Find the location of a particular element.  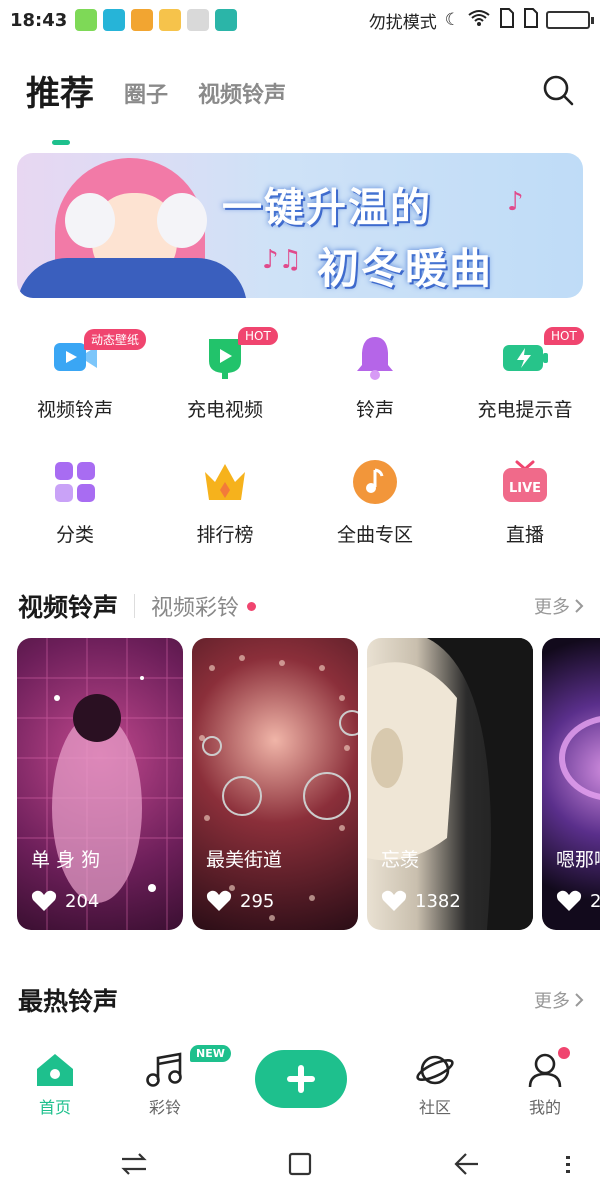

create-button is located at coordinates (301, 1079).